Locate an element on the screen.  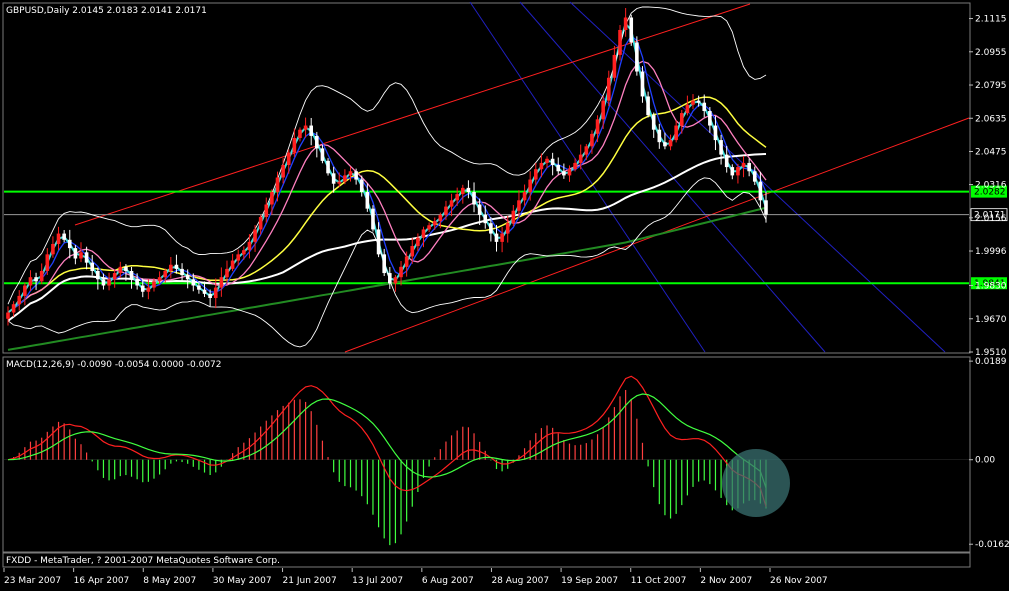
time-tick-label: 13 Jul 2007 is located at coordinates (377, 581).